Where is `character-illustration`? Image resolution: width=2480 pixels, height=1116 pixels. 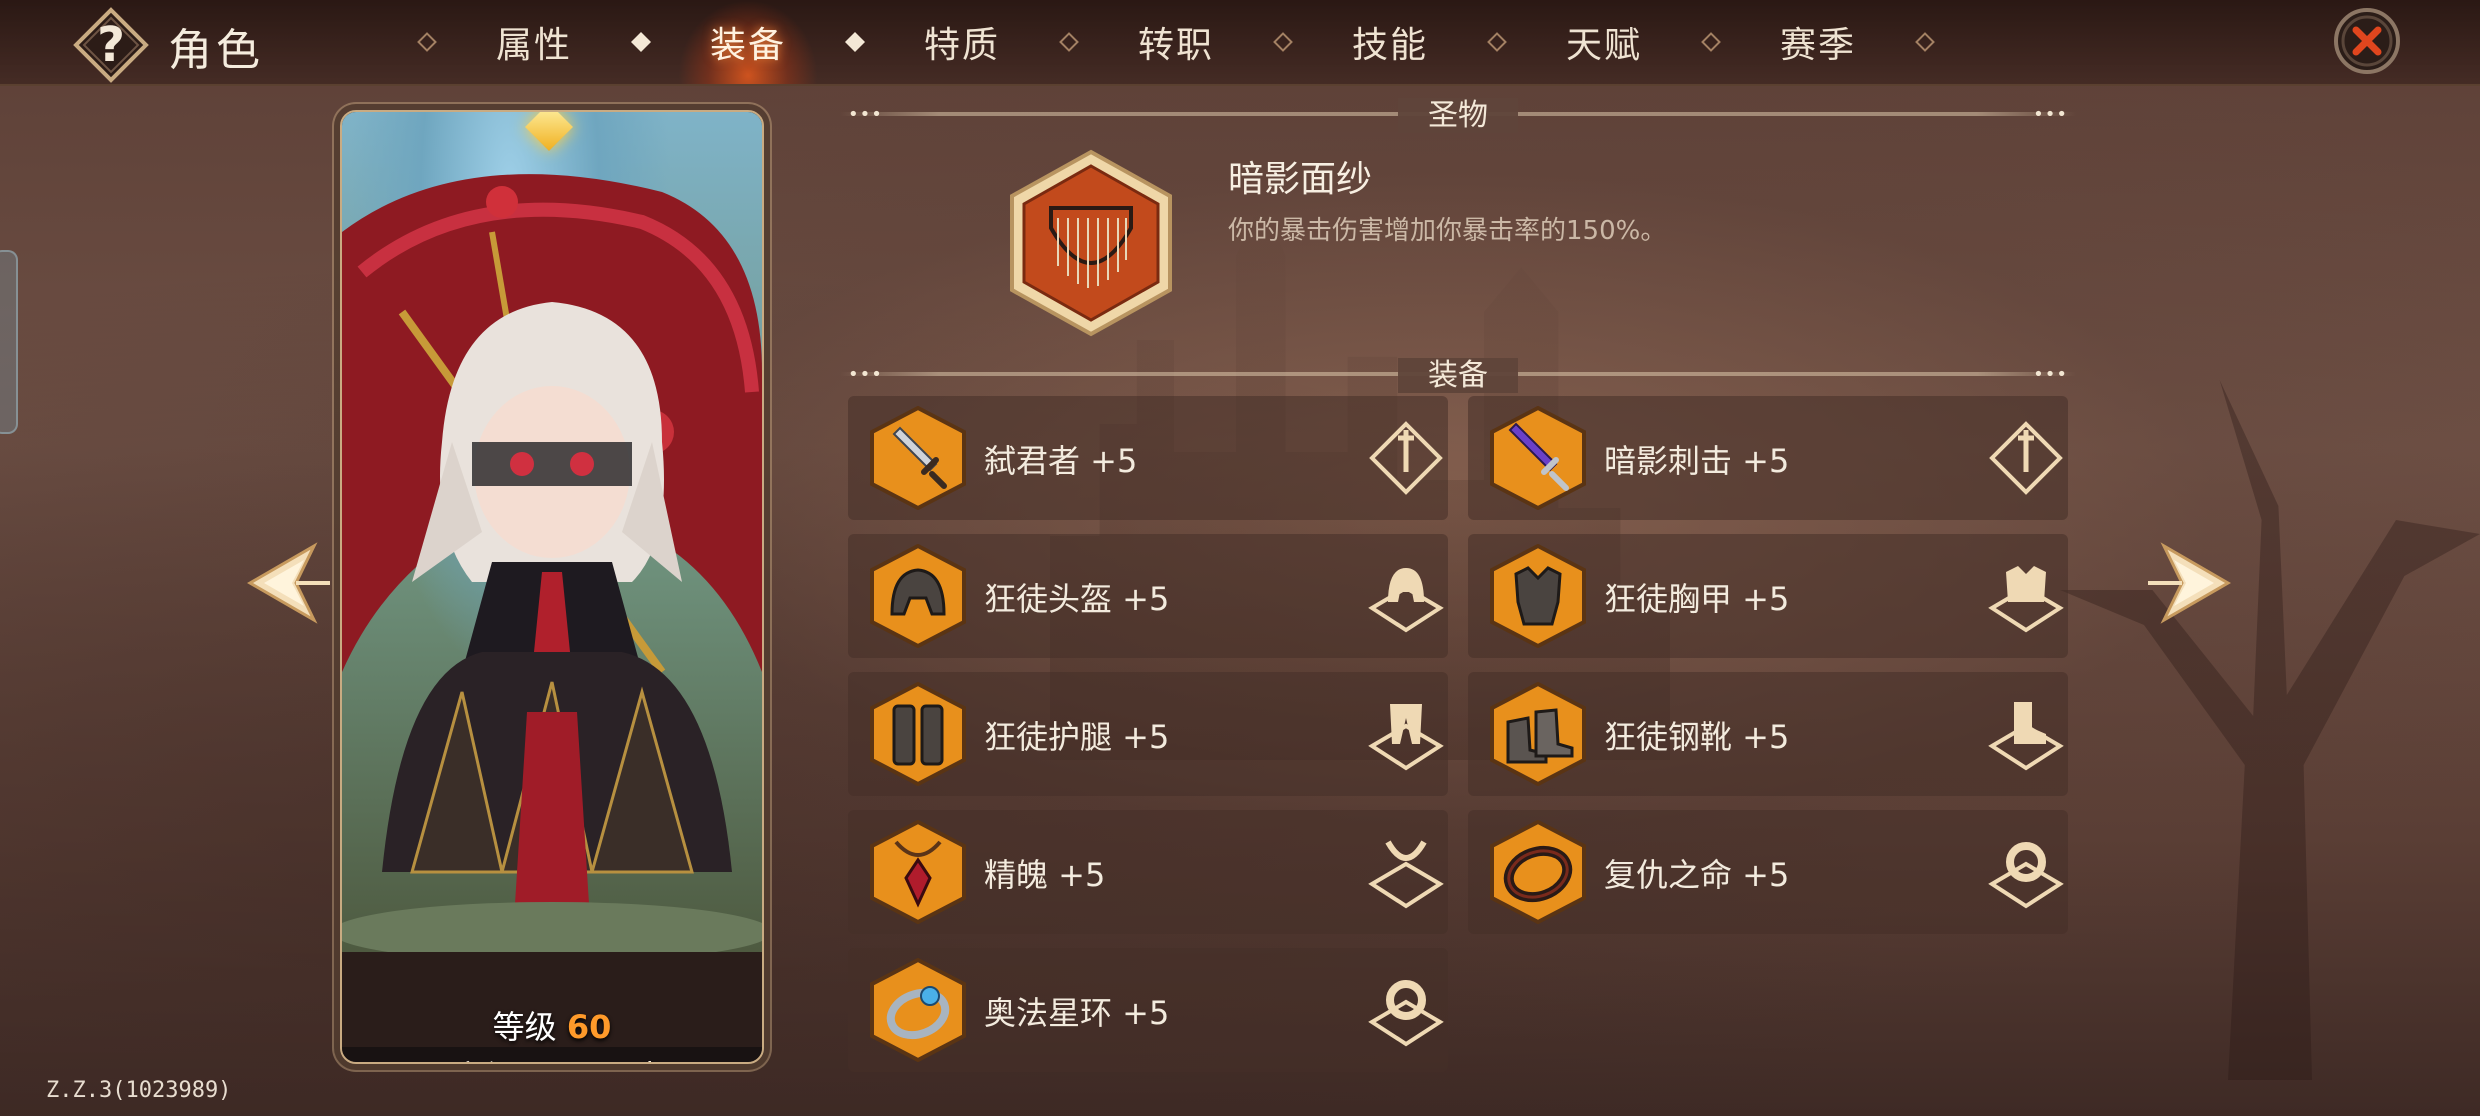 character-illustration is located at coordinates (552, 568).